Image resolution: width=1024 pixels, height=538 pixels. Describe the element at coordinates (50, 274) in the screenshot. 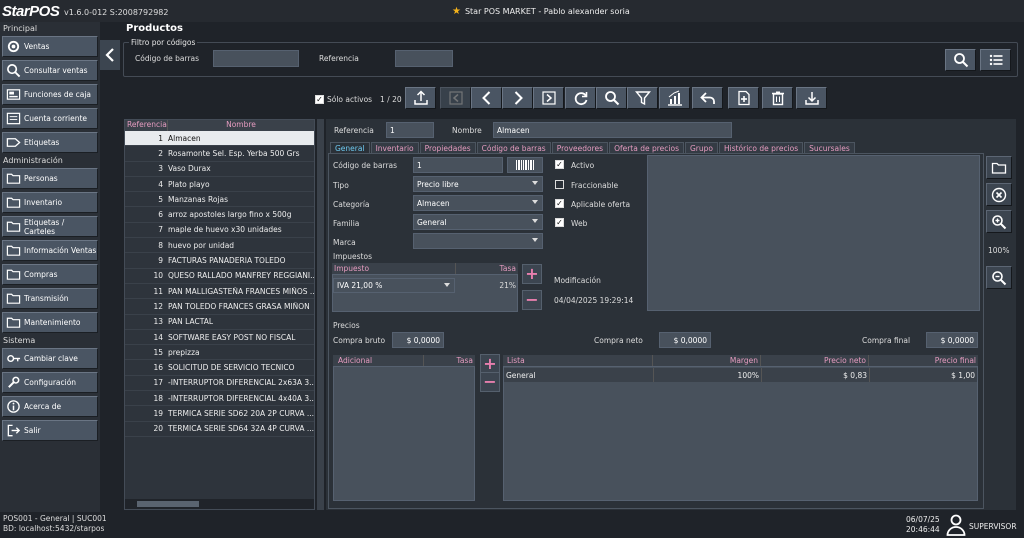

I see `sidebar-item-compras: Compras` at that location.